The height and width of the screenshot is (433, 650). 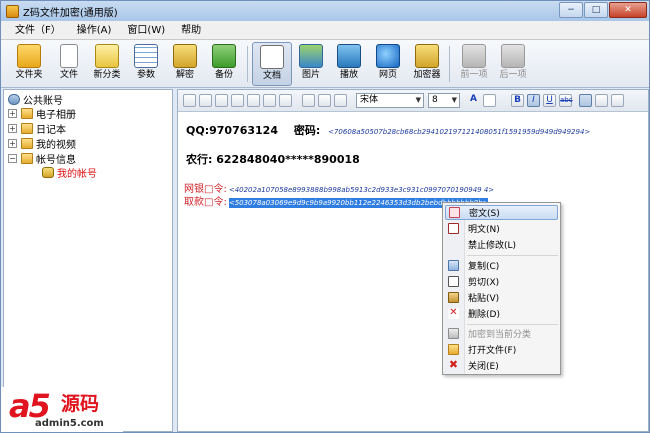 What do you see at coordinates (585, 100) in the screenshot?
I see `align-left-icon` at bounding box center [585, 100].